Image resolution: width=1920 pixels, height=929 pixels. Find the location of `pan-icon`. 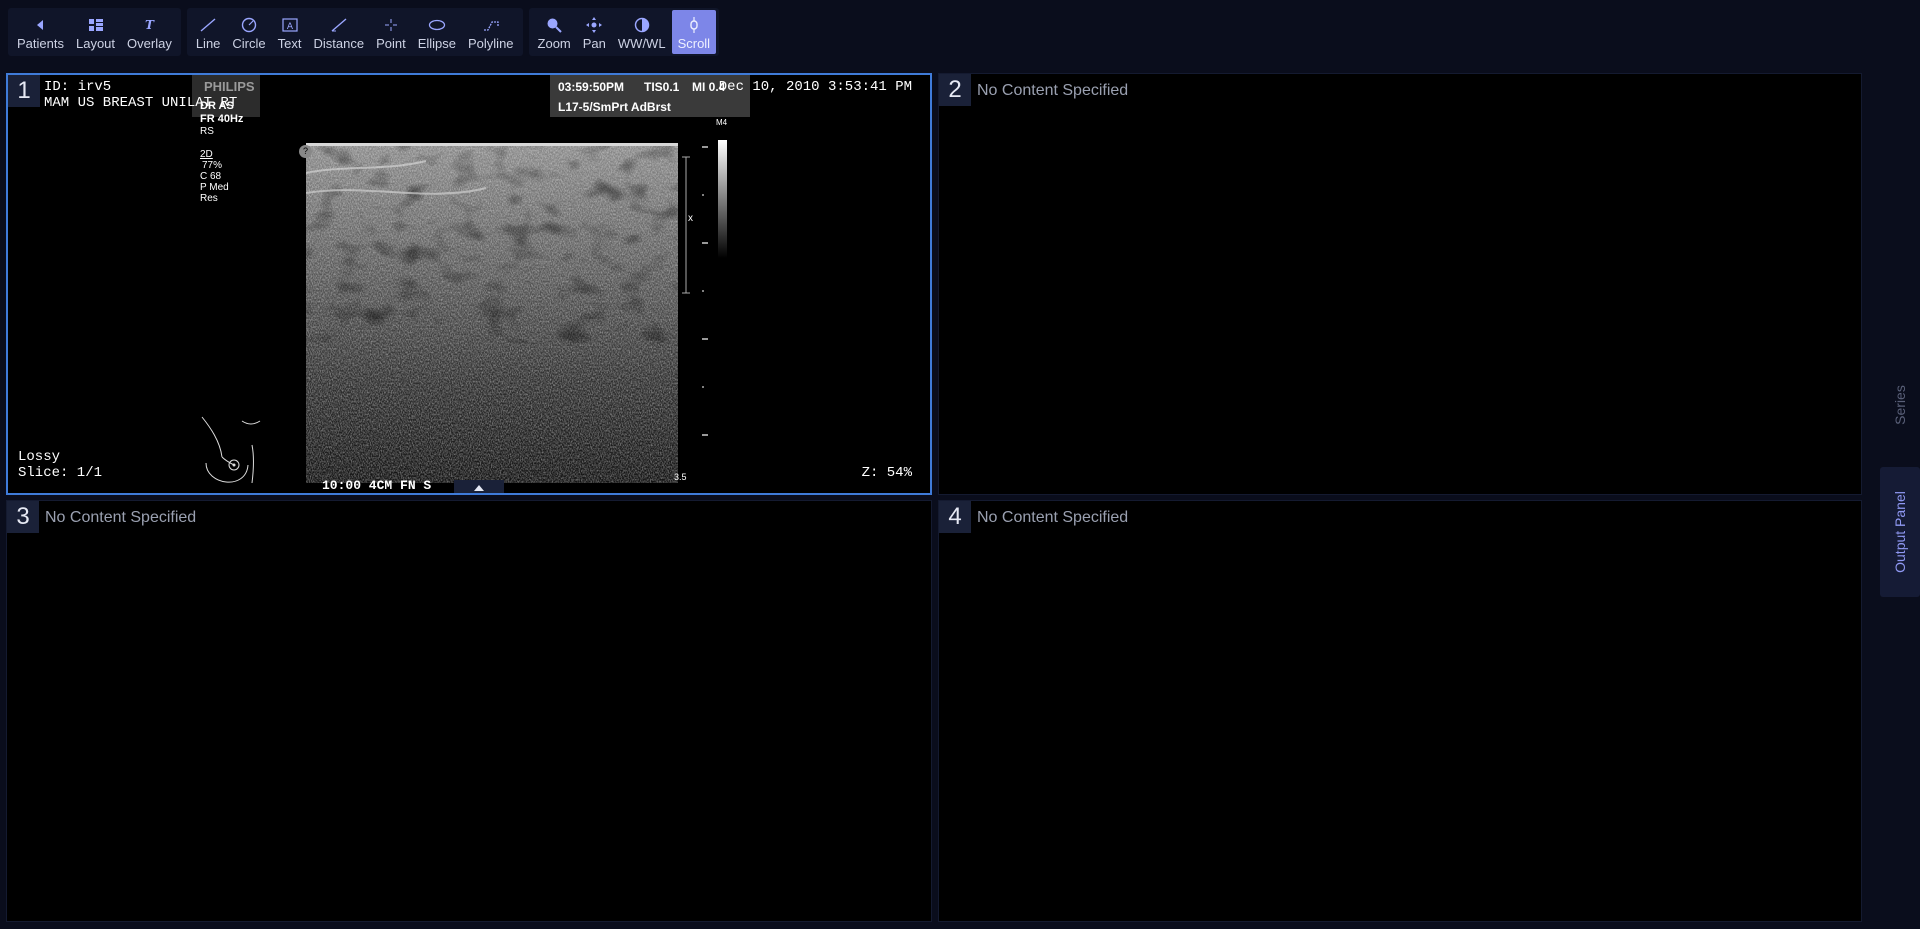

pan-icon is located at coordinates (594, 25).